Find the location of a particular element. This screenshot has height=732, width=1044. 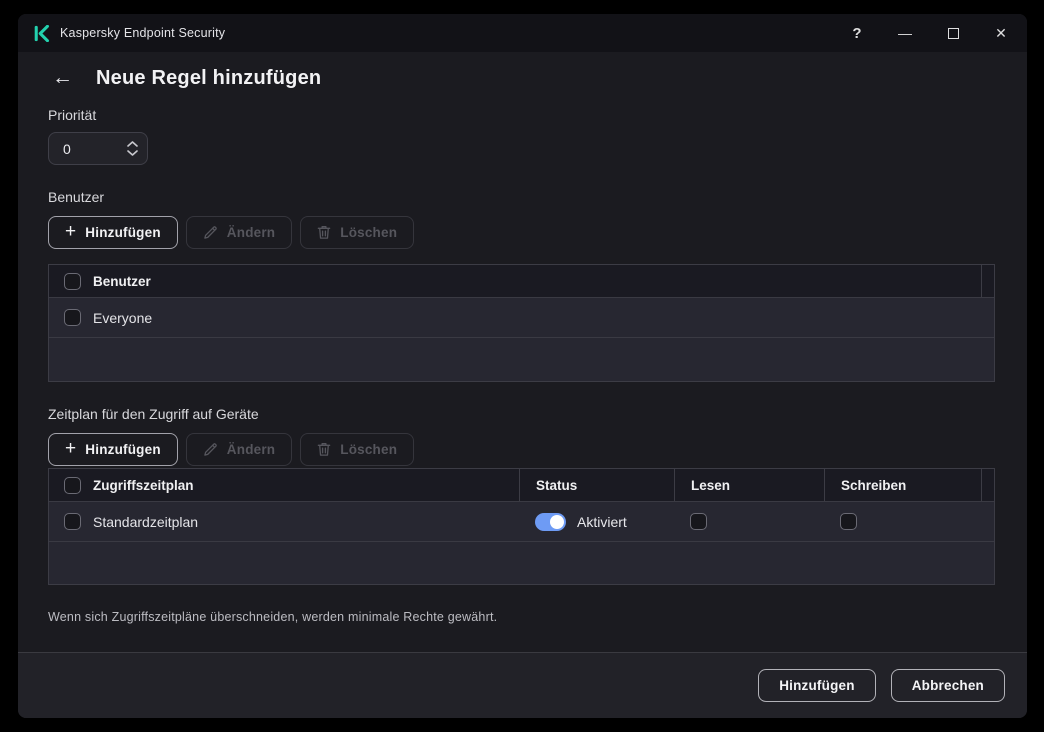

close-icon: ✕ is located at coordinates (1001, 33).